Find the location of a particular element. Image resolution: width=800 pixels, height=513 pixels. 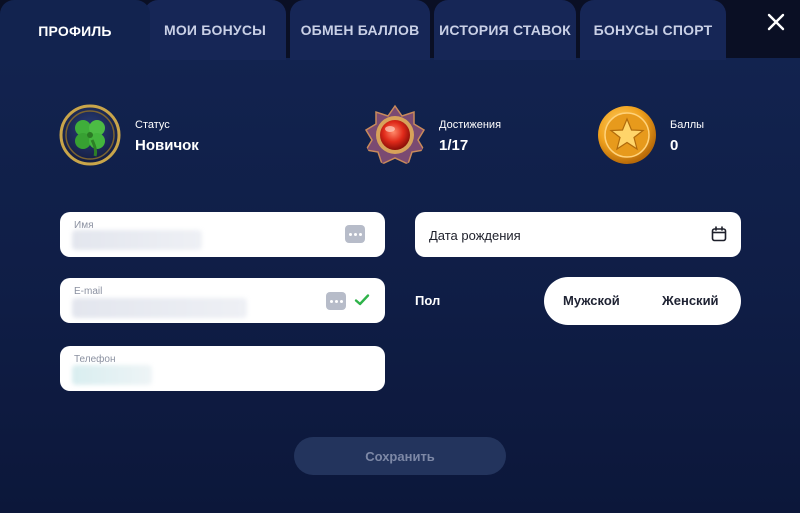

tab-sport-bonuses: БОНУСЫ СПОРТ is located at coordinates (653, 30).